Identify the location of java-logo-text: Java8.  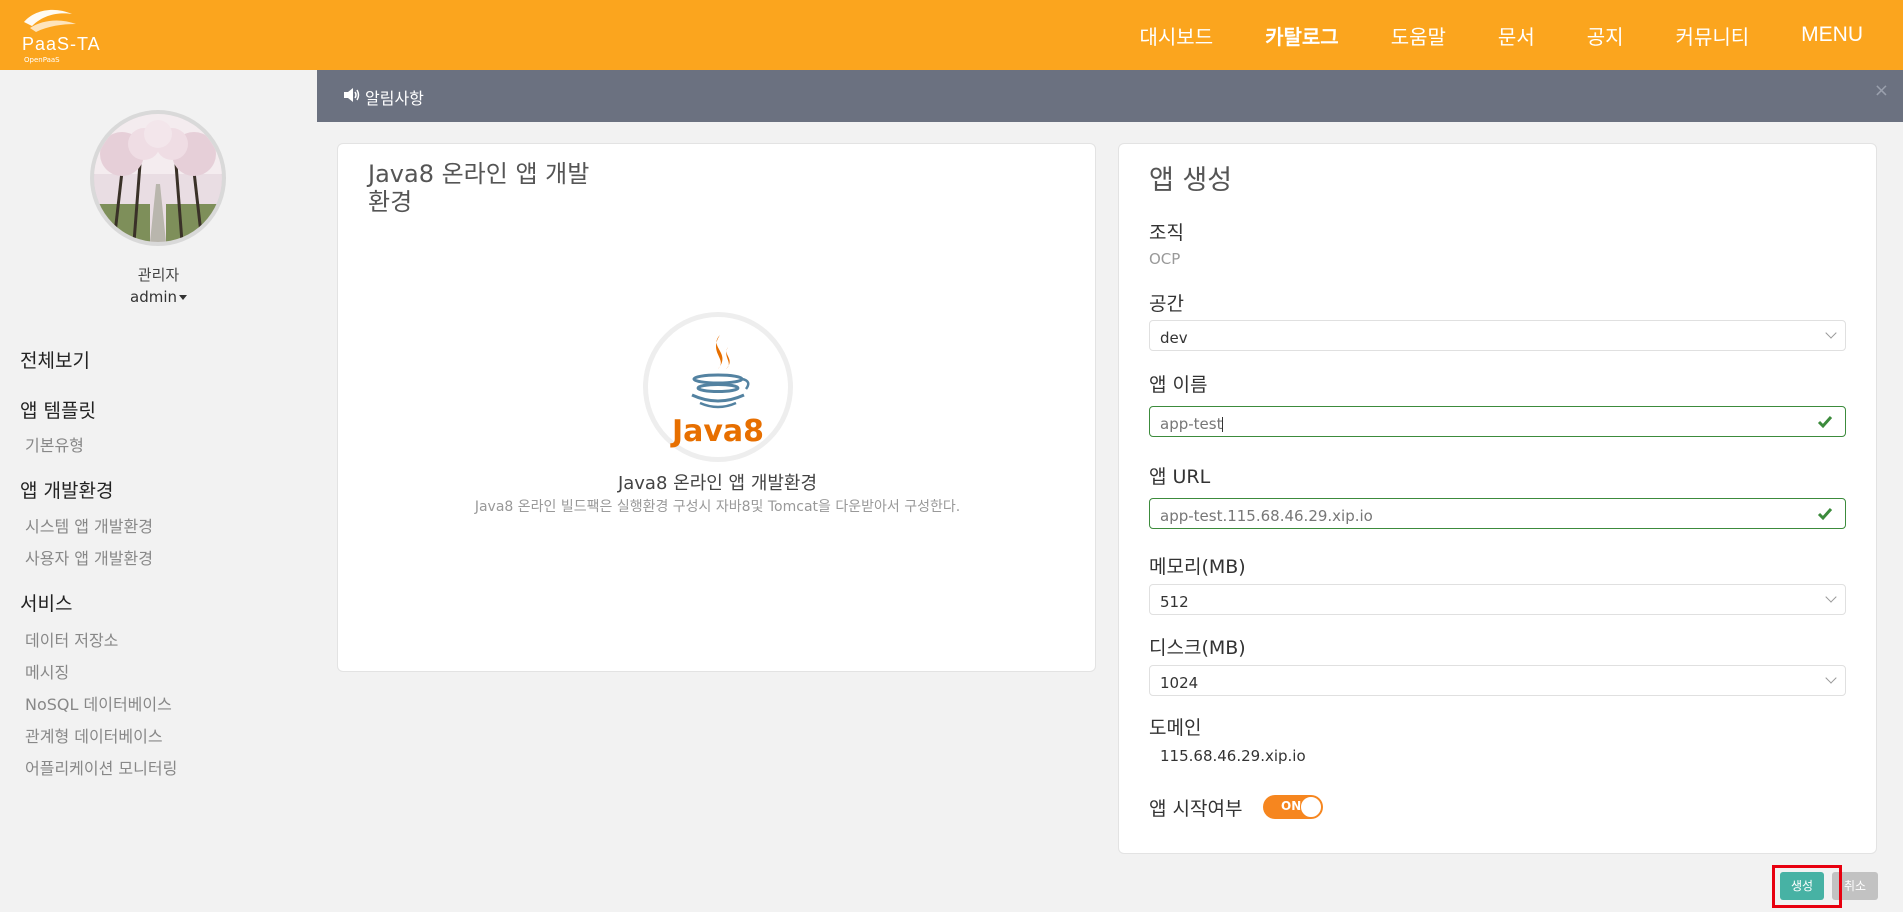
(717, 431).